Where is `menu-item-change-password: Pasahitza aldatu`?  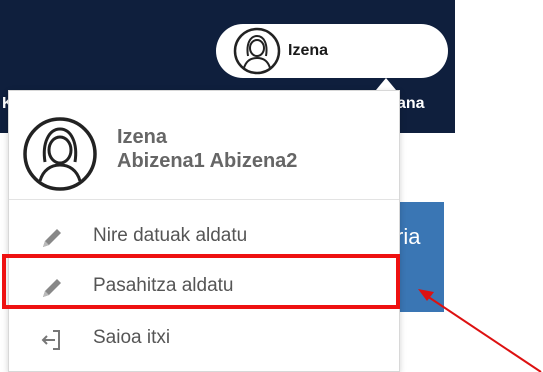 menu-item-change-password: Pasahitza aldatu is located at coordinates (204, 286).